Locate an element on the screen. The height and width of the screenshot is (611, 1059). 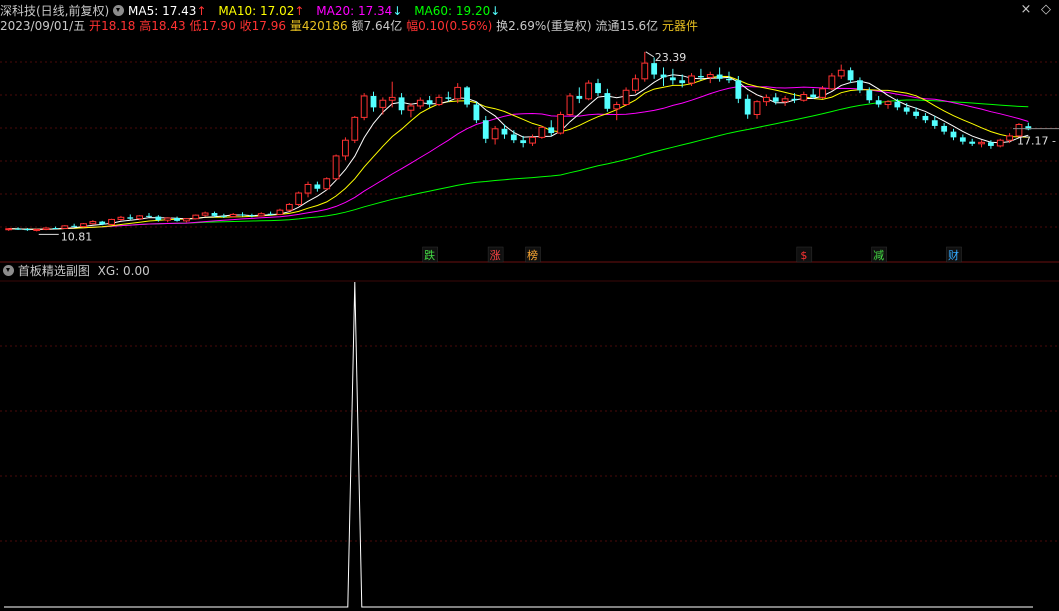
float-cap-value: 流通15.6亿 is located at coordinates (627, 26).